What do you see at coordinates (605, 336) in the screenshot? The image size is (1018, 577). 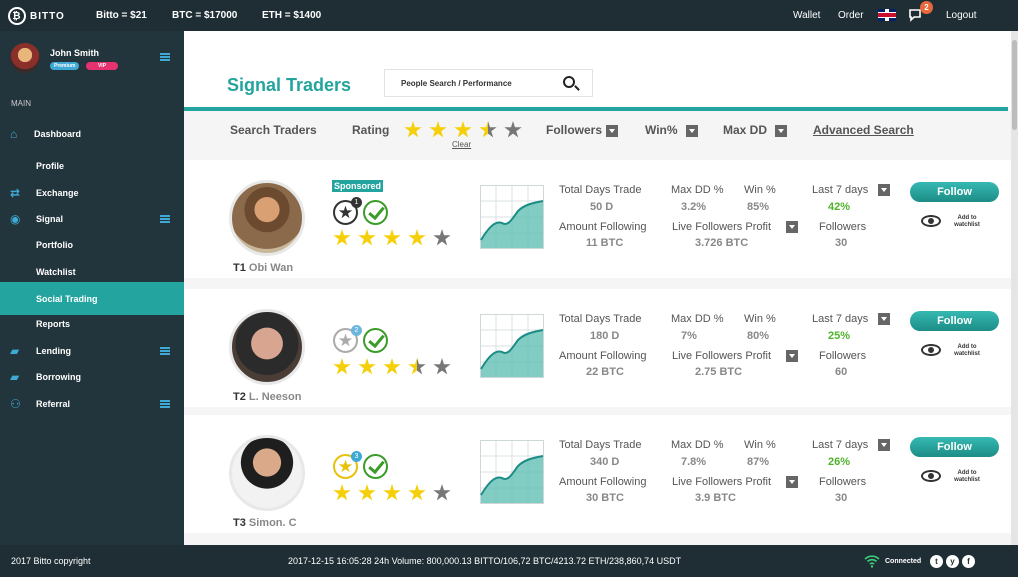 I see `total-days-value: 180 D` at bounding box center [605, 336].